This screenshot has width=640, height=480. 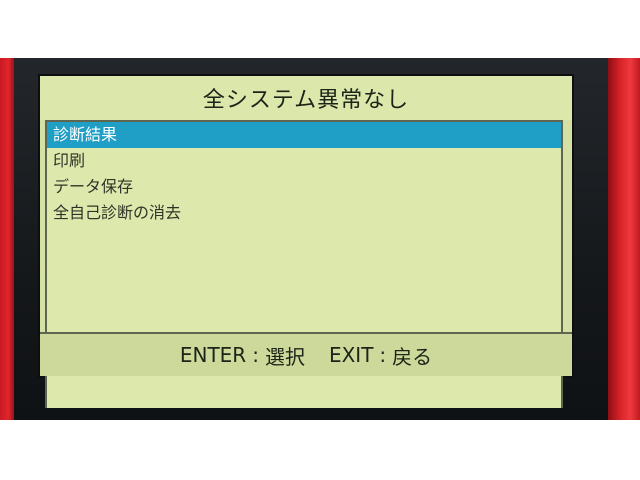 I want to click on exit-key-label: EXIT, so click(x=351, y=355).